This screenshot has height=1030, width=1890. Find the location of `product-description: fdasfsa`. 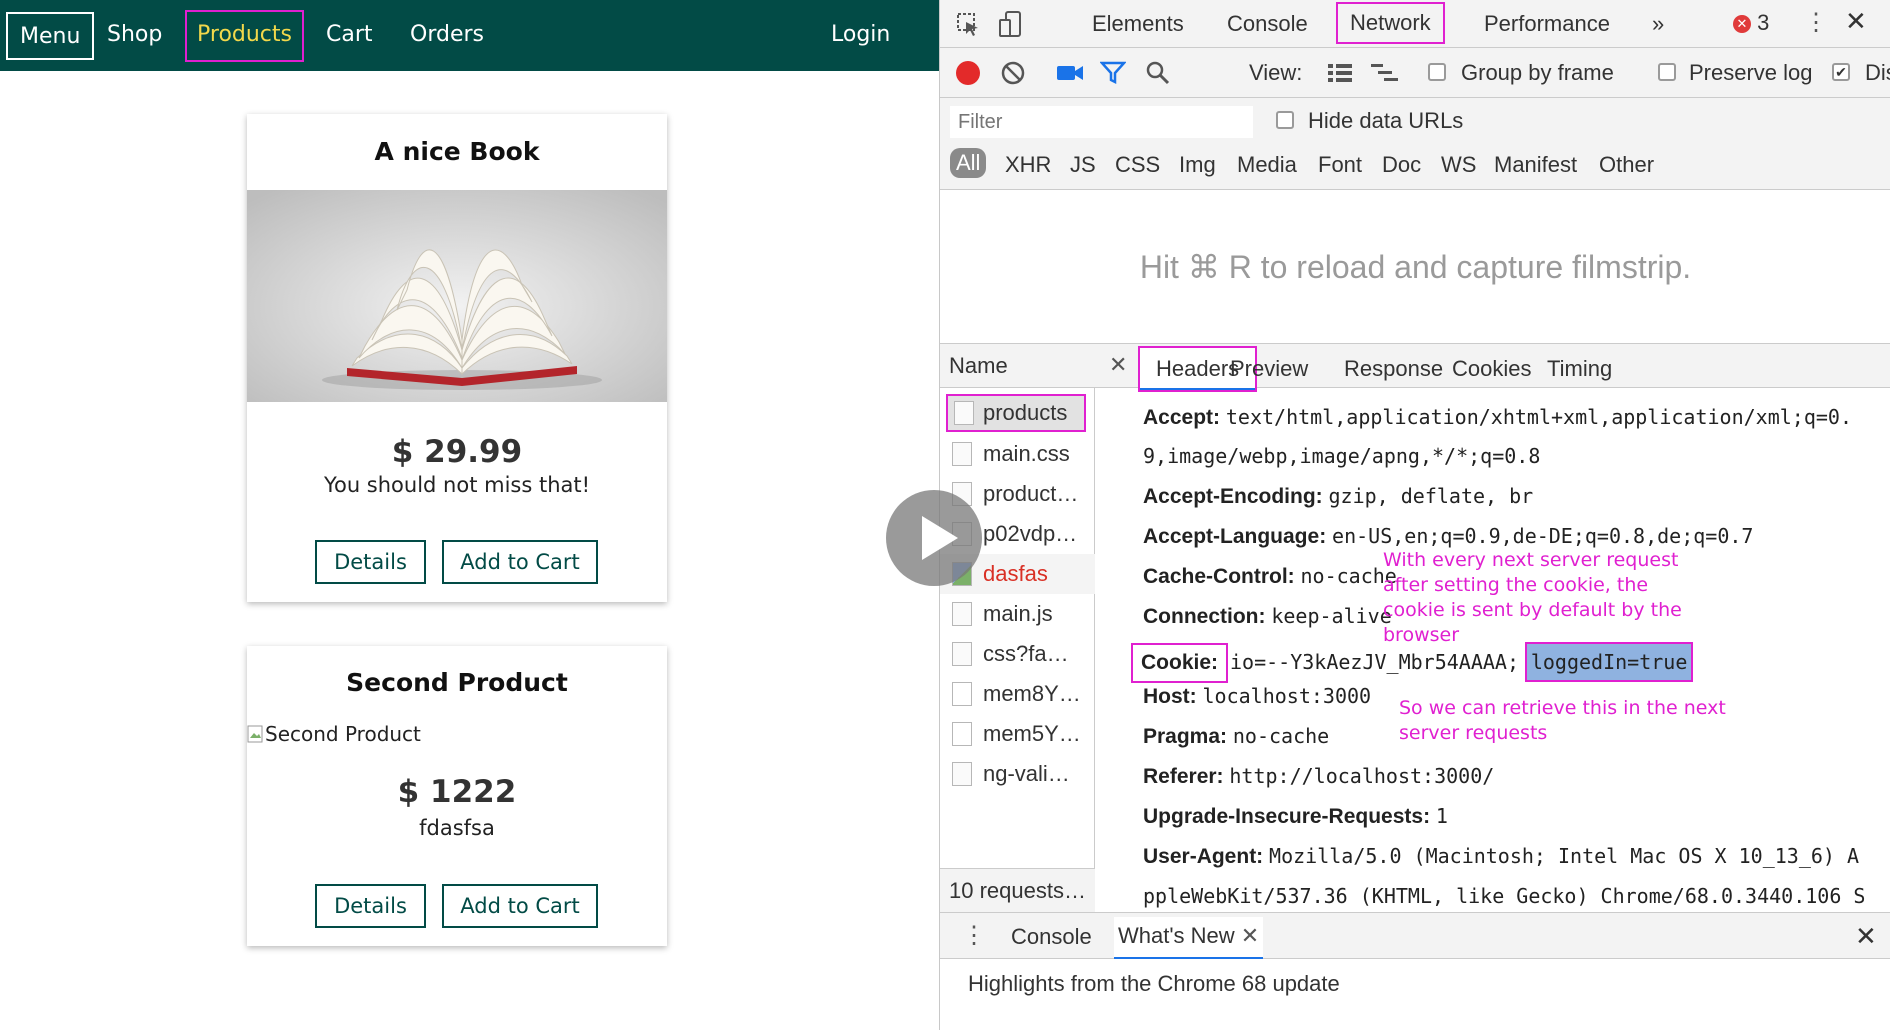

product-description: fdasfsa is located at coordinates (457, 828).